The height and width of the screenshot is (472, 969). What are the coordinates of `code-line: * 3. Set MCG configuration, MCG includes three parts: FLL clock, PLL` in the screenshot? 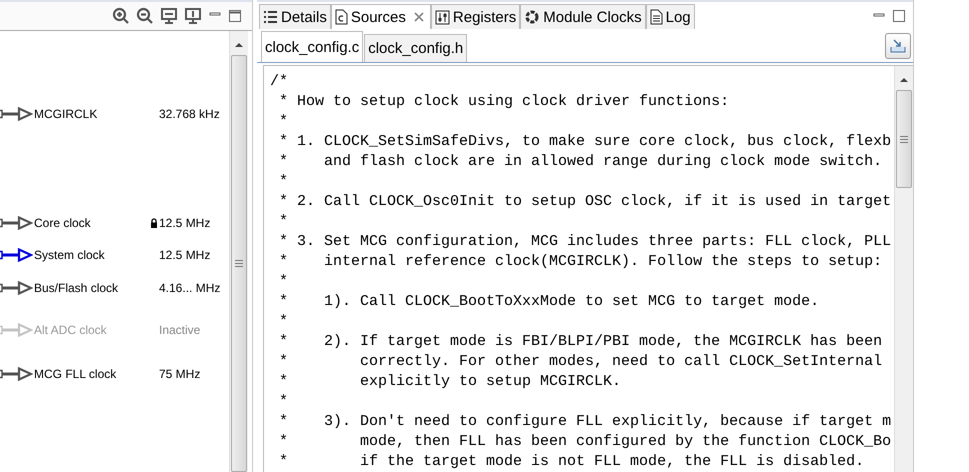 It's located at (585, 242).